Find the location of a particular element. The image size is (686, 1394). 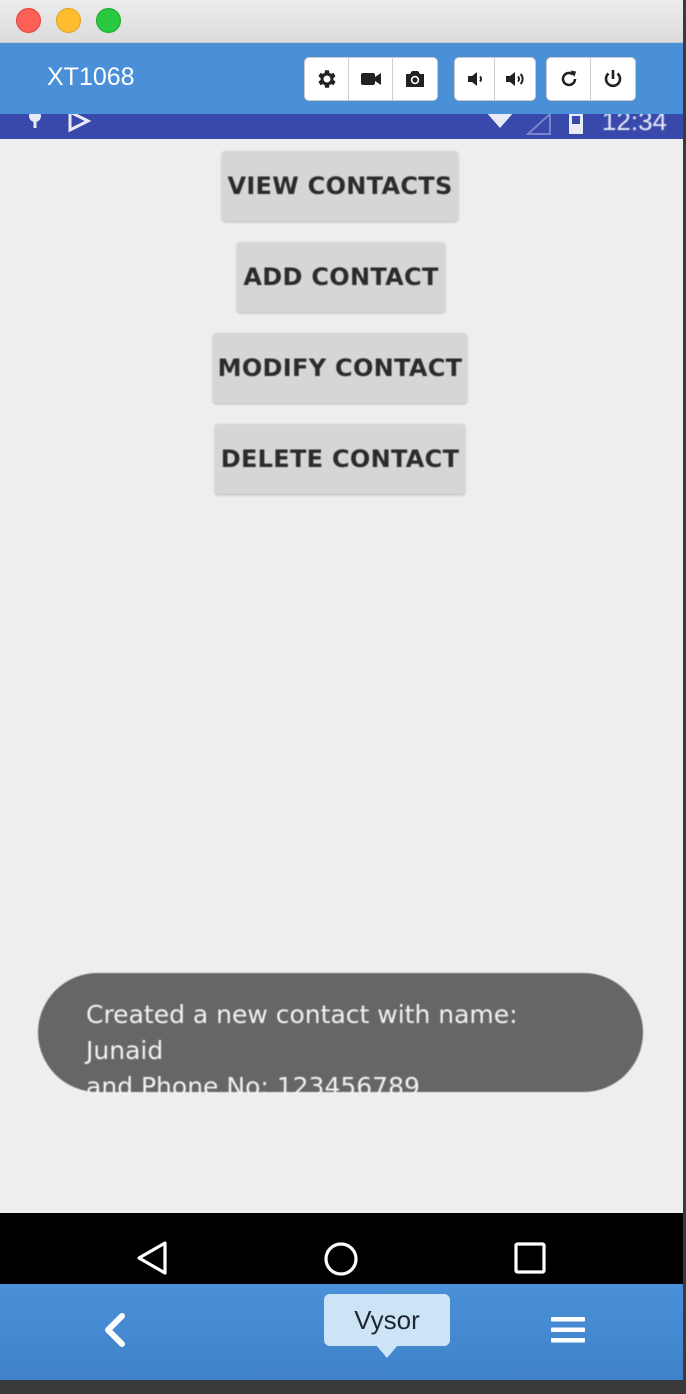

add-contact-button: ADD CONTACT is located at coordinates (341, 277).